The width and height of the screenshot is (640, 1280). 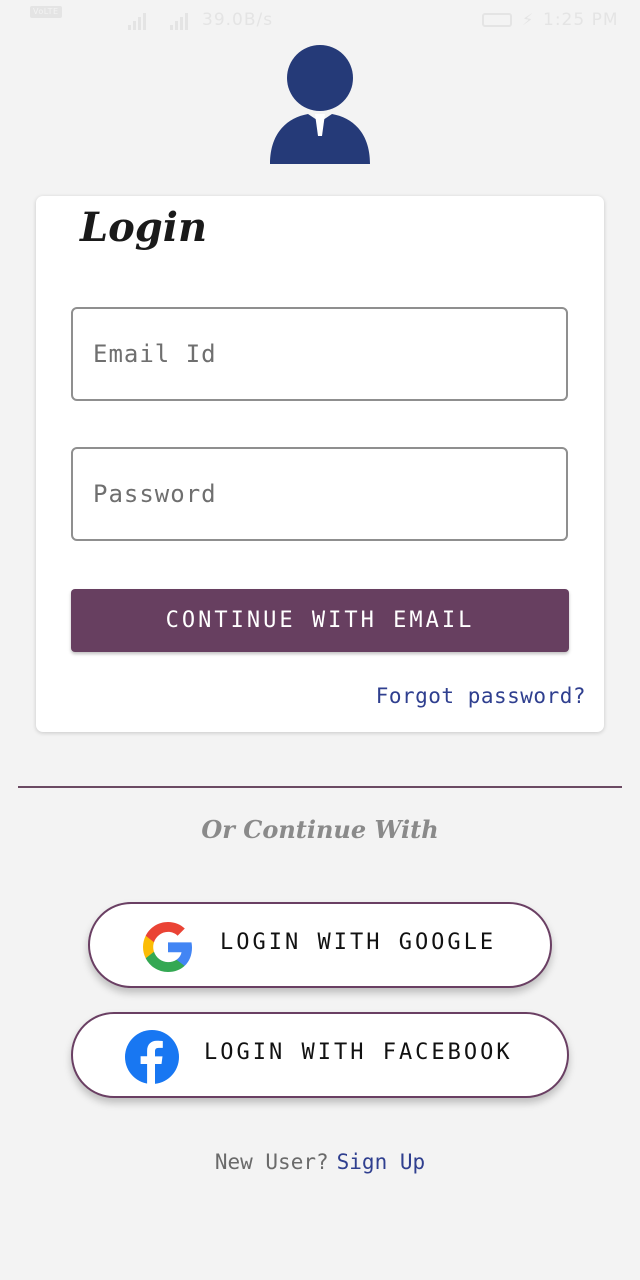 What do you see at coordinates (381, 1162) in the screenshot?
I see `sign-up-link: Sign Up` at bounding box center [381, 1162].